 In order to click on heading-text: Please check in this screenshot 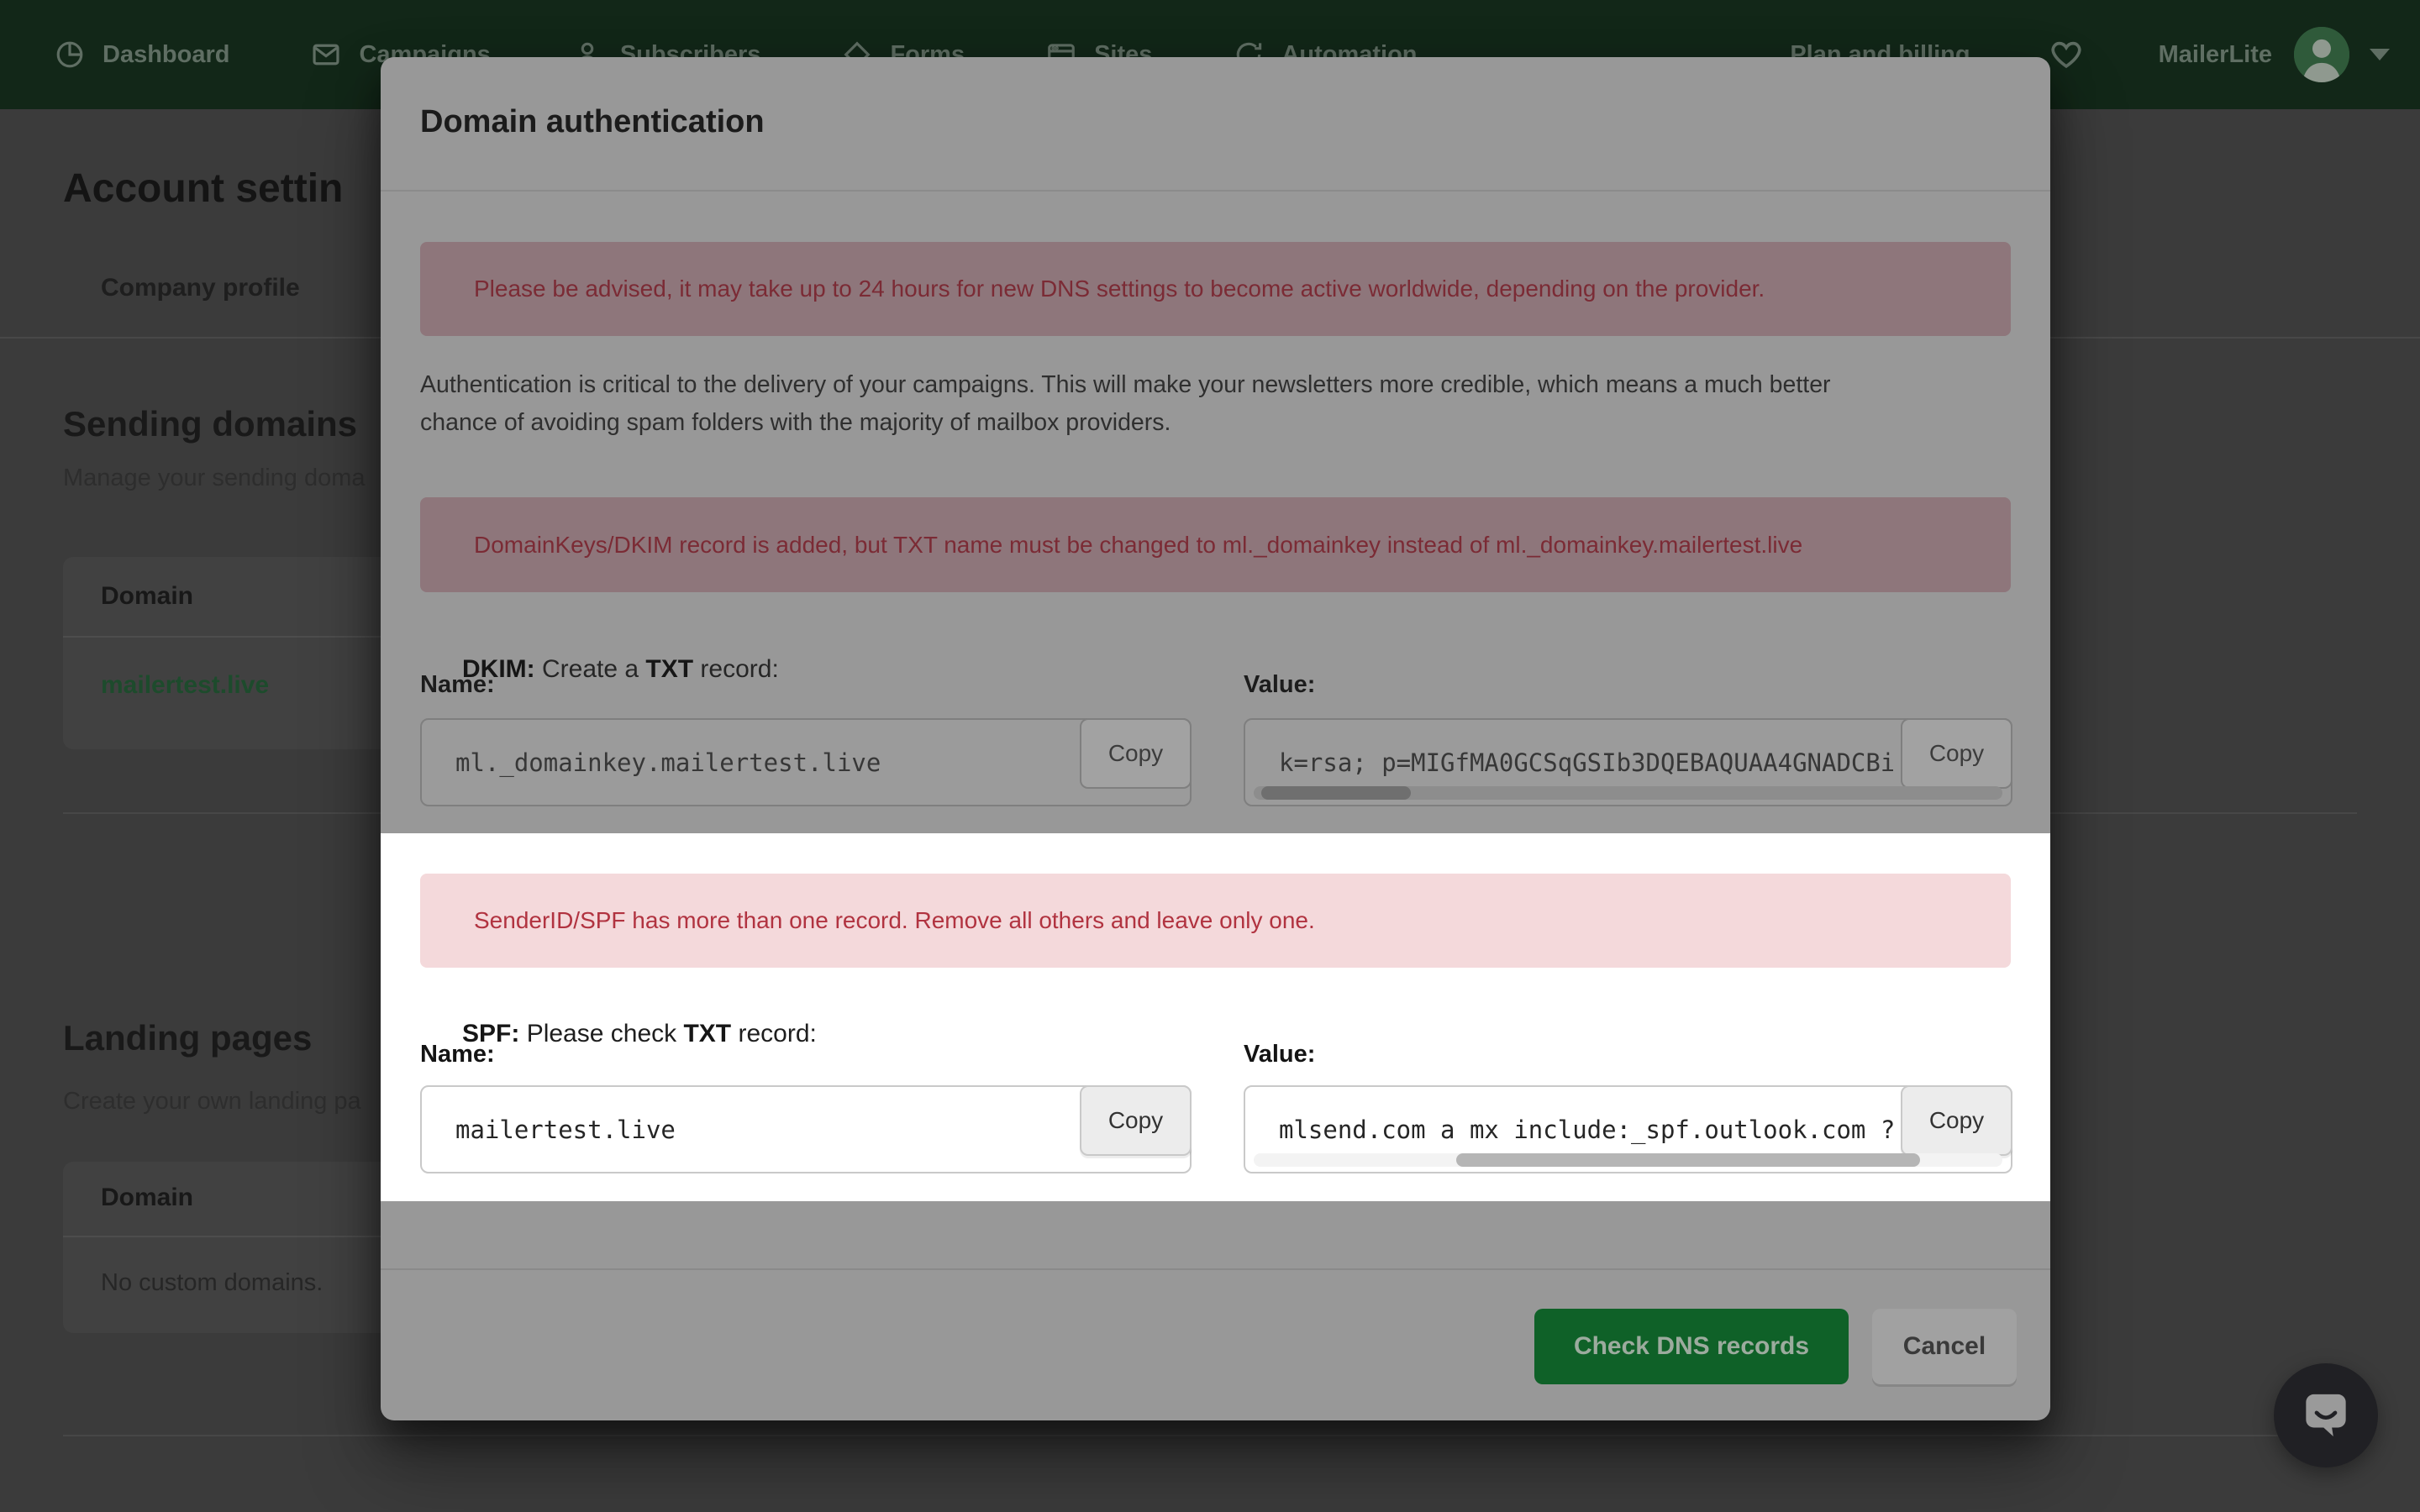, I will do `click(601, 1033)`.